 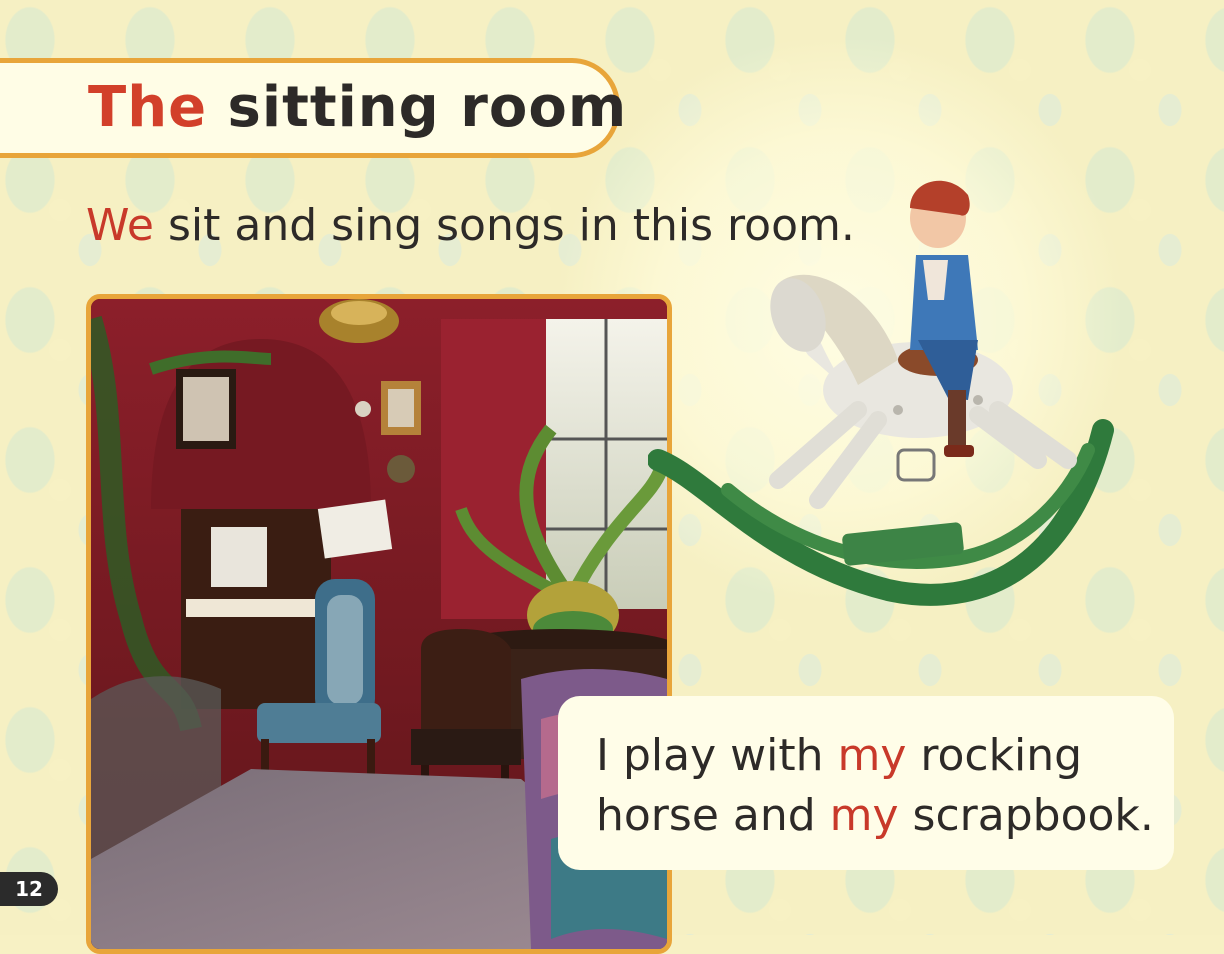 I want to click on caption-accent-two: my, so click(x=864, y=815).